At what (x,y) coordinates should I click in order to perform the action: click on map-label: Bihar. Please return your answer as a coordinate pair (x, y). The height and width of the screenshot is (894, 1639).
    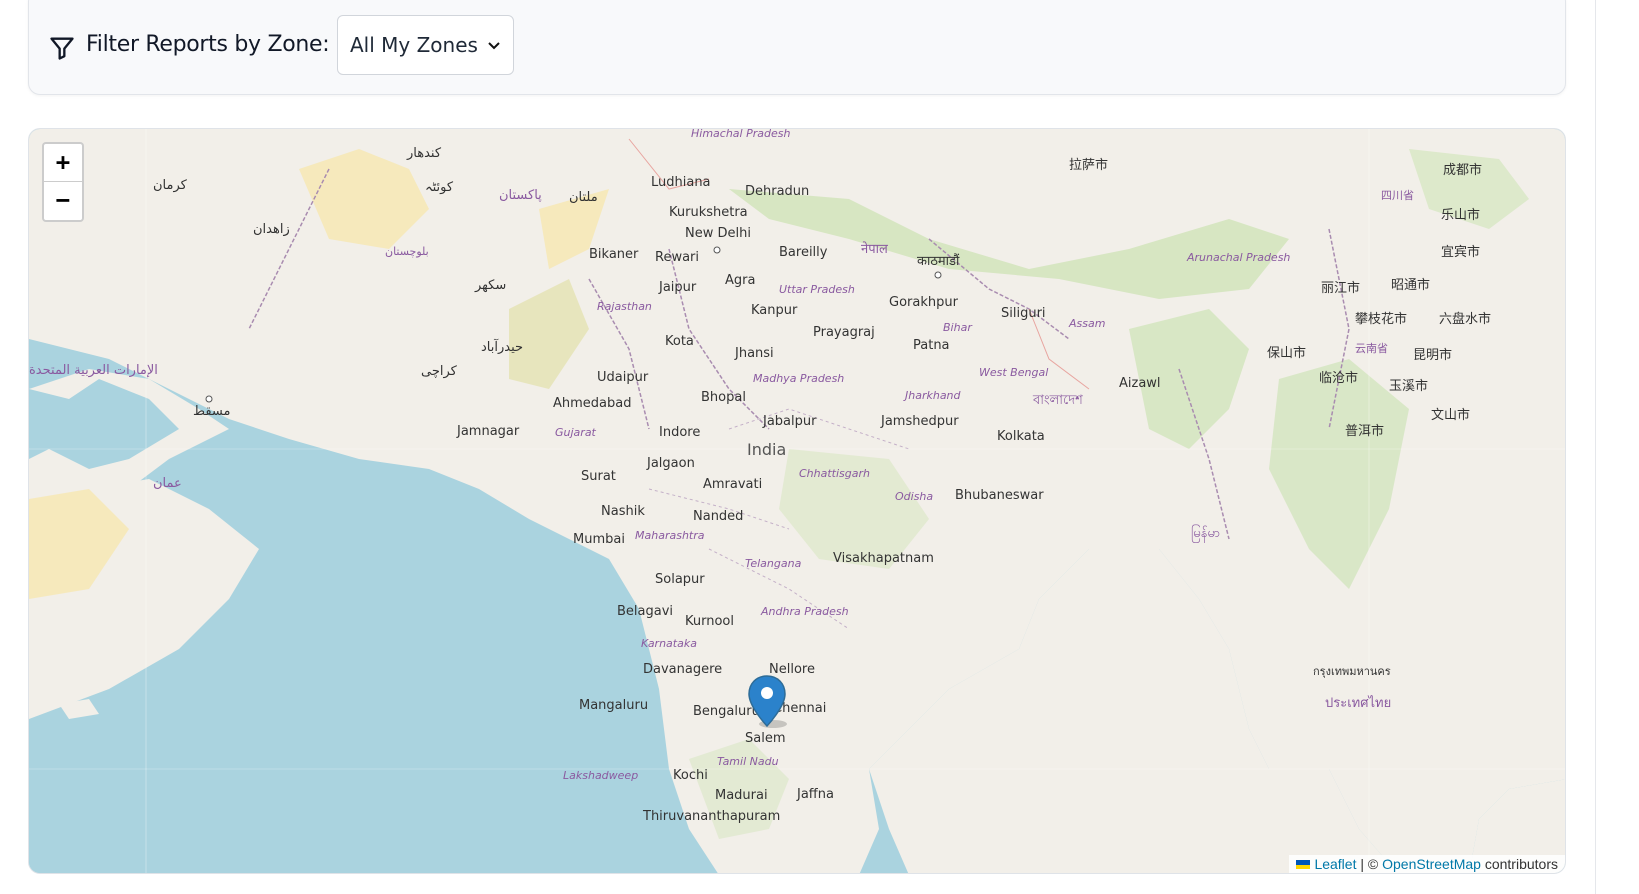
    Looking at the image, I should click on (958, 327).